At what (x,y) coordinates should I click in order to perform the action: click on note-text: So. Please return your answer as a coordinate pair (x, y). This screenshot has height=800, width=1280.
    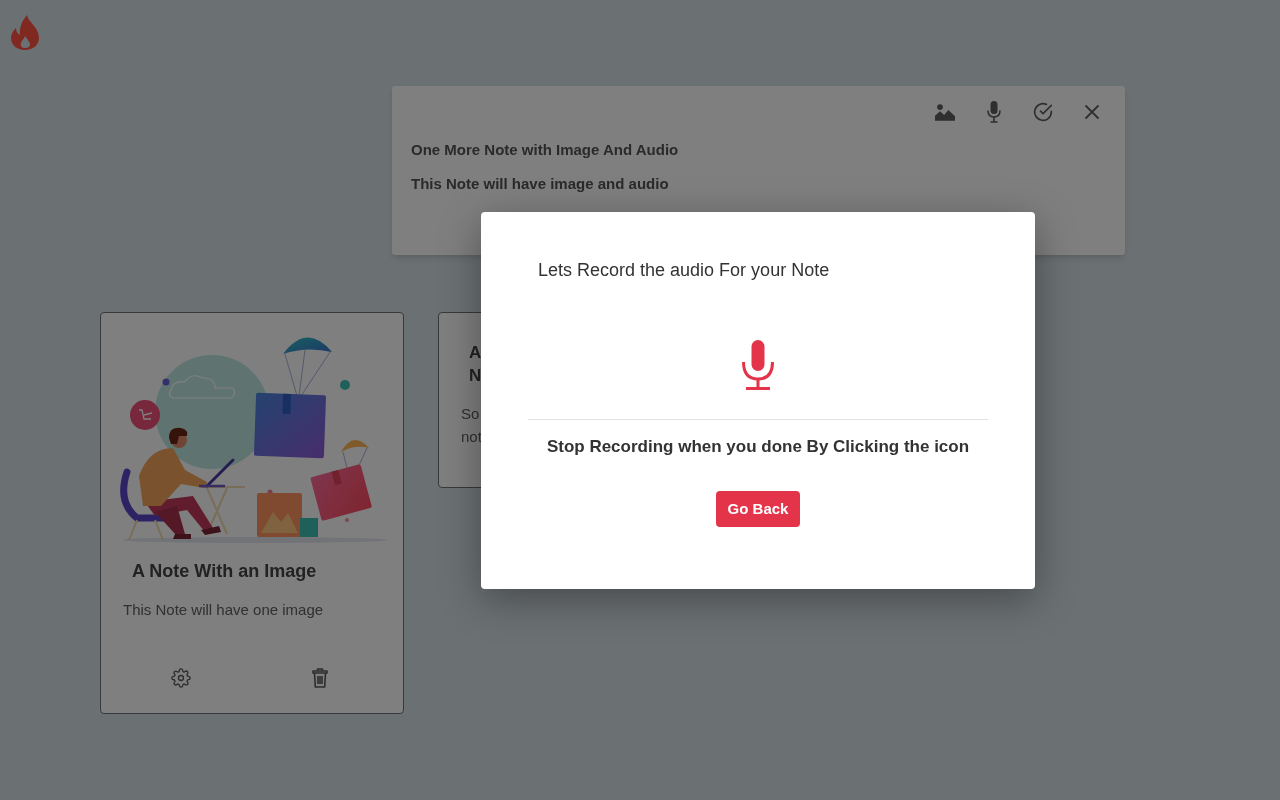
    Looking at the image, I should click on (470, 414).